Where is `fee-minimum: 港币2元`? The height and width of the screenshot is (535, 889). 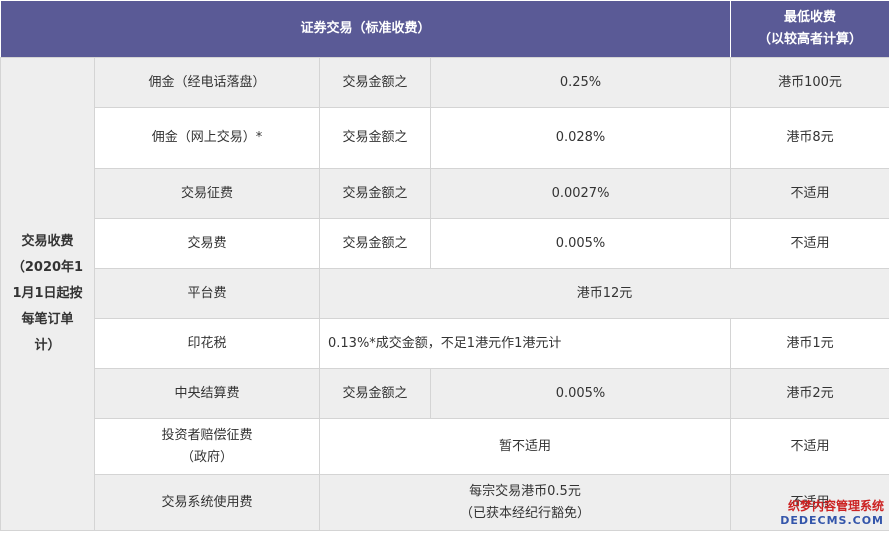 fee-minimum: 港币2元 is located at coordinates (809, 393).